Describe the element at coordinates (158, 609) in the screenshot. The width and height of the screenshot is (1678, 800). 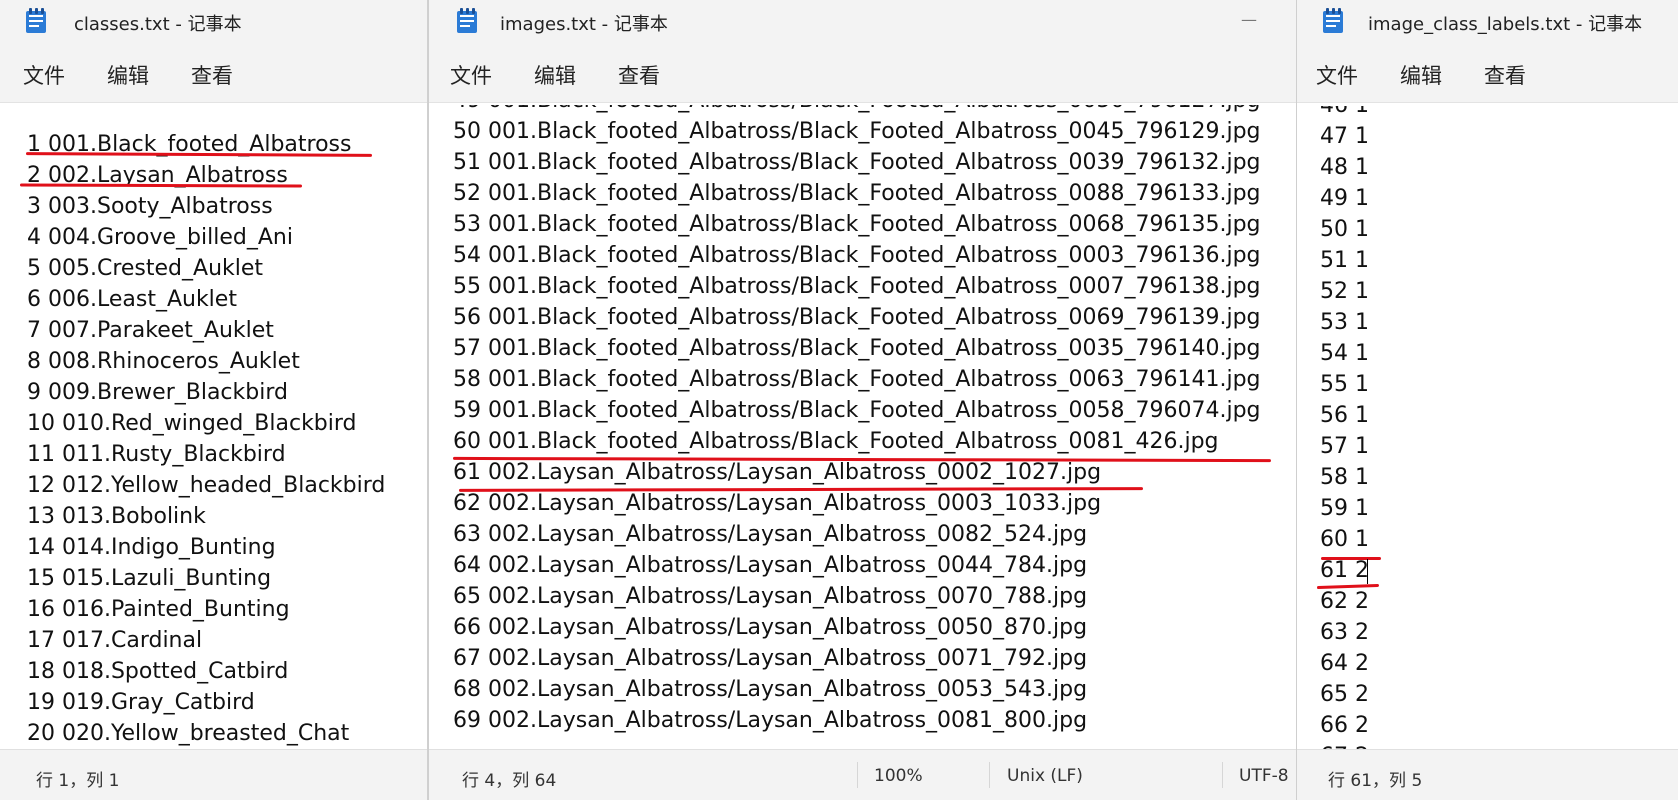
I see `text-line: 16 016.Painted_Bunting` at that location.